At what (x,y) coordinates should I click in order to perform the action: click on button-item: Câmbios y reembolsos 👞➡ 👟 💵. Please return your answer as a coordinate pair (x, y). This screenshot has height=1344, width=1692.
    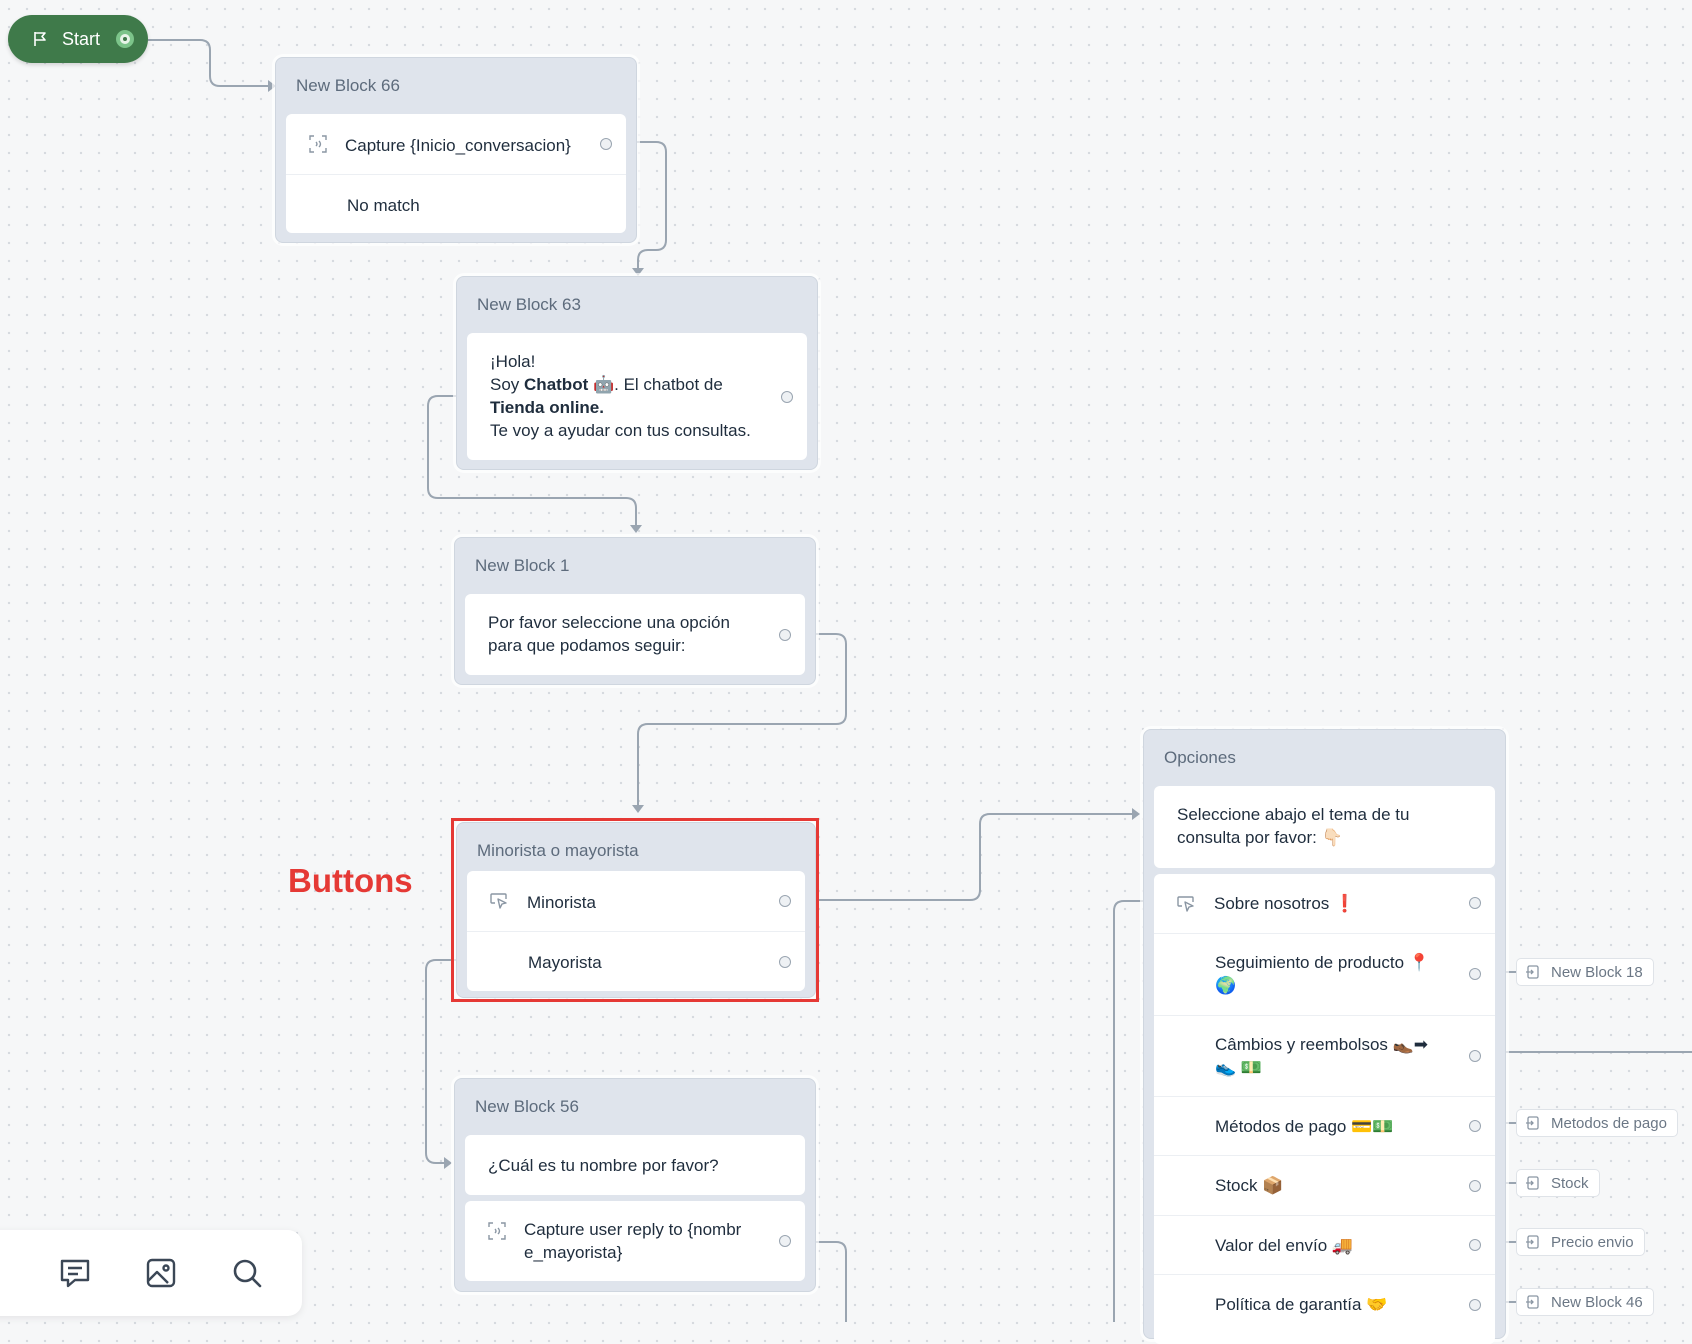
    Looking at the image, I should click on (1324, 1055).